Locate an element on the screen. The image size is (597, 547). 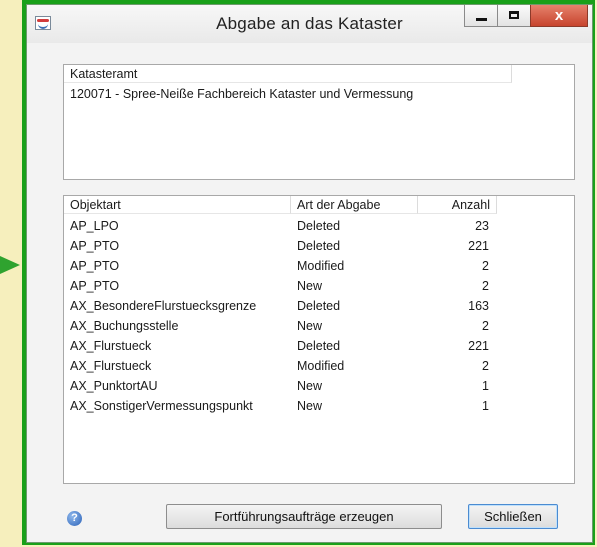
table-row: AX_SonstigerVermessungspunkt New 1 is located at coordinates (280, 406).